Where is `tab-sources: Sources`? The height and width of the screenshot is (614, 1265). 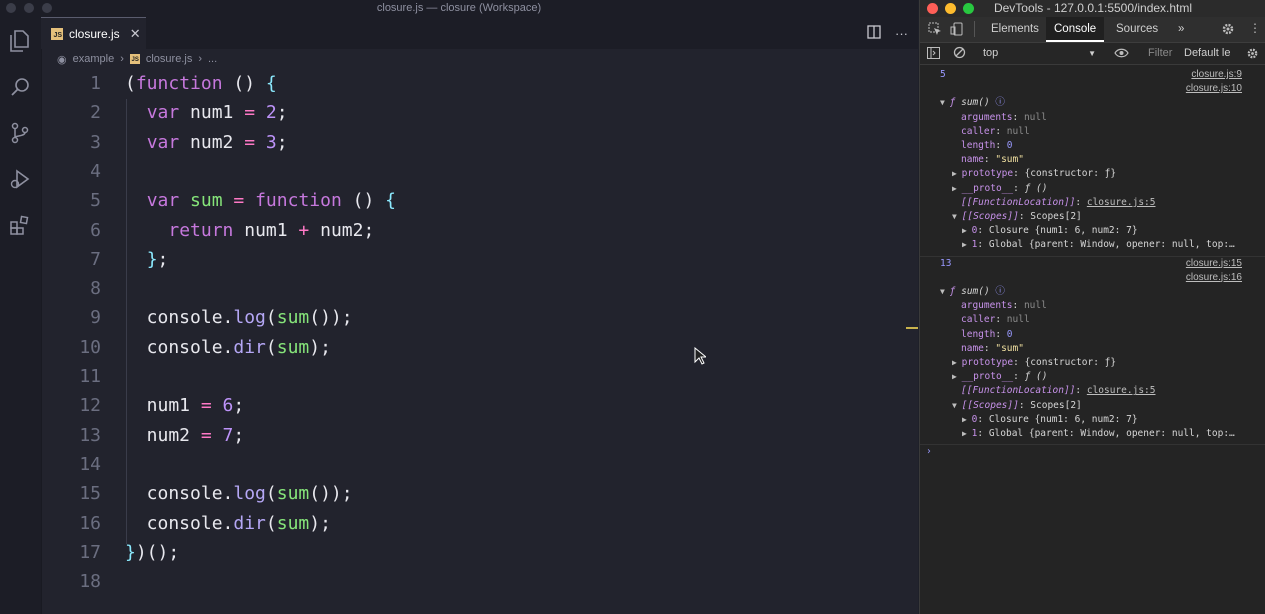 tab-sources: Sources is located at coordinates (1137, 29).